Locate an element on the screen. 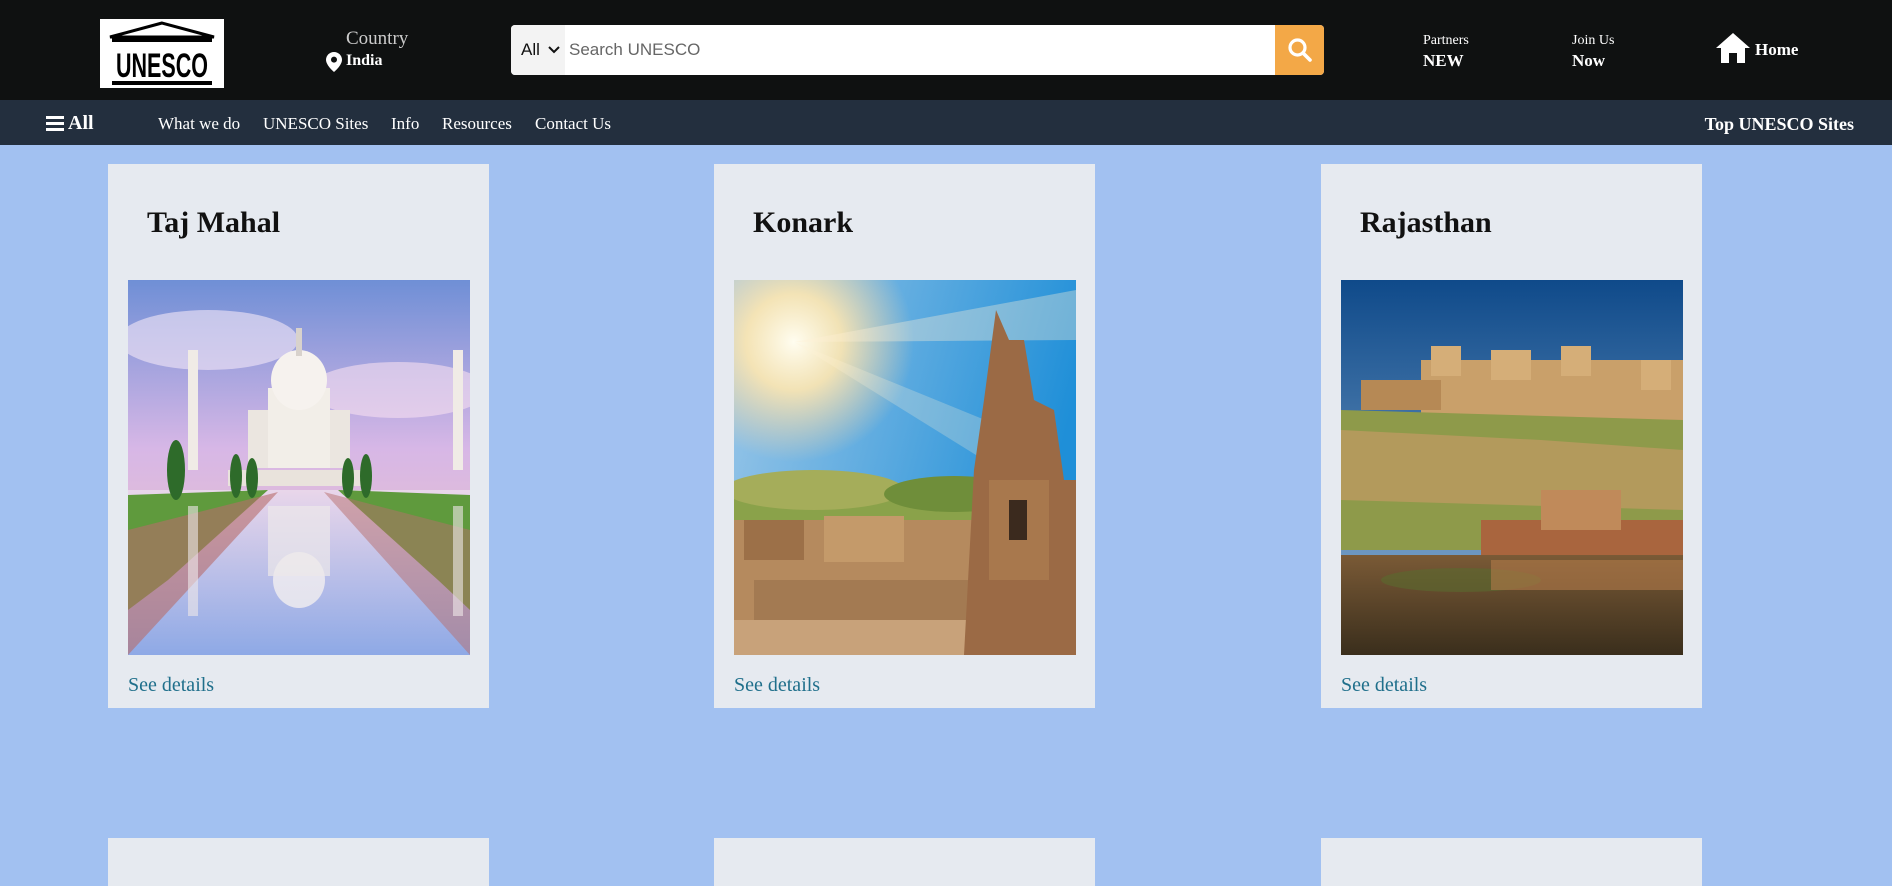 The height and width of the screenshot is (886, 1892). location-pin-icon is located at coordinates (334, 62).